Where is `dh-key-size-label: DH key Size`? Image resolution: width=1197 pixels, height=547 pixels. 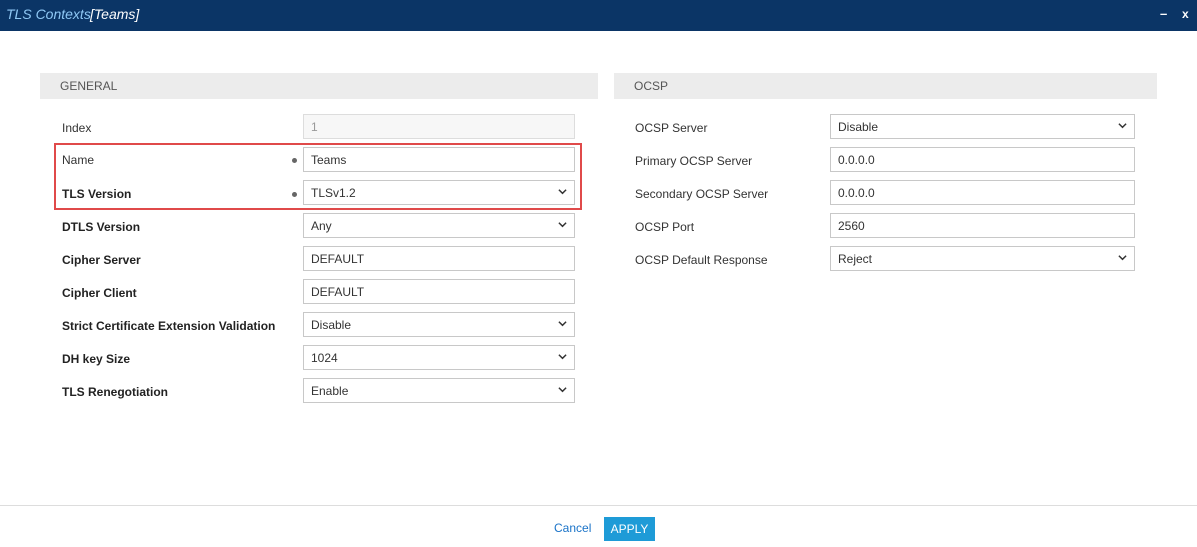
dh-key-size-label: DH key Size is located at coordinates (96, 359).